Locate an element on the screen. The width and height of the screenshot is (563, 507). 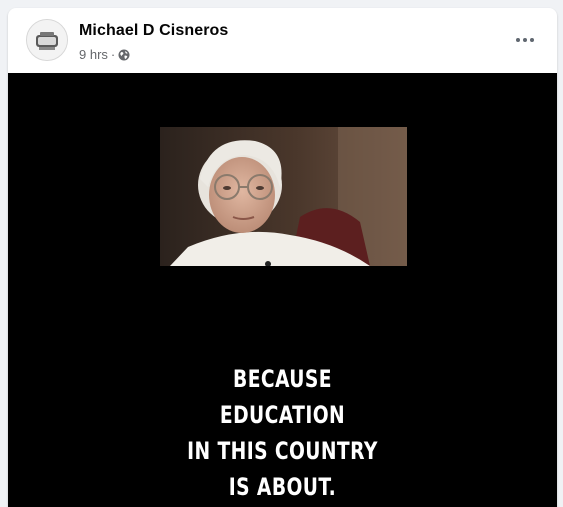
avatar-image is located at coordinates (47, 40).